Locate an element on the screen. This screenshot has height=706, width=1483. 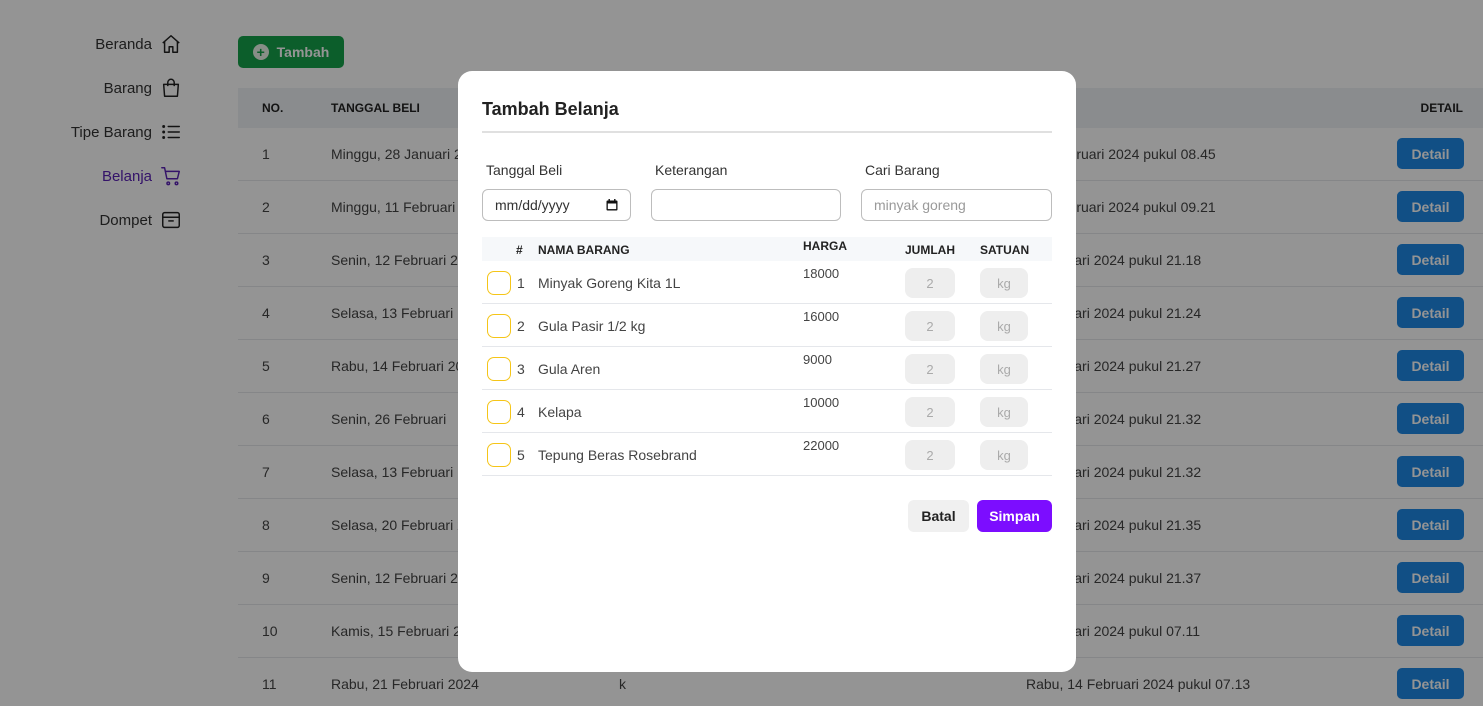
item-number: 2 is located at coordinates (521, 326).